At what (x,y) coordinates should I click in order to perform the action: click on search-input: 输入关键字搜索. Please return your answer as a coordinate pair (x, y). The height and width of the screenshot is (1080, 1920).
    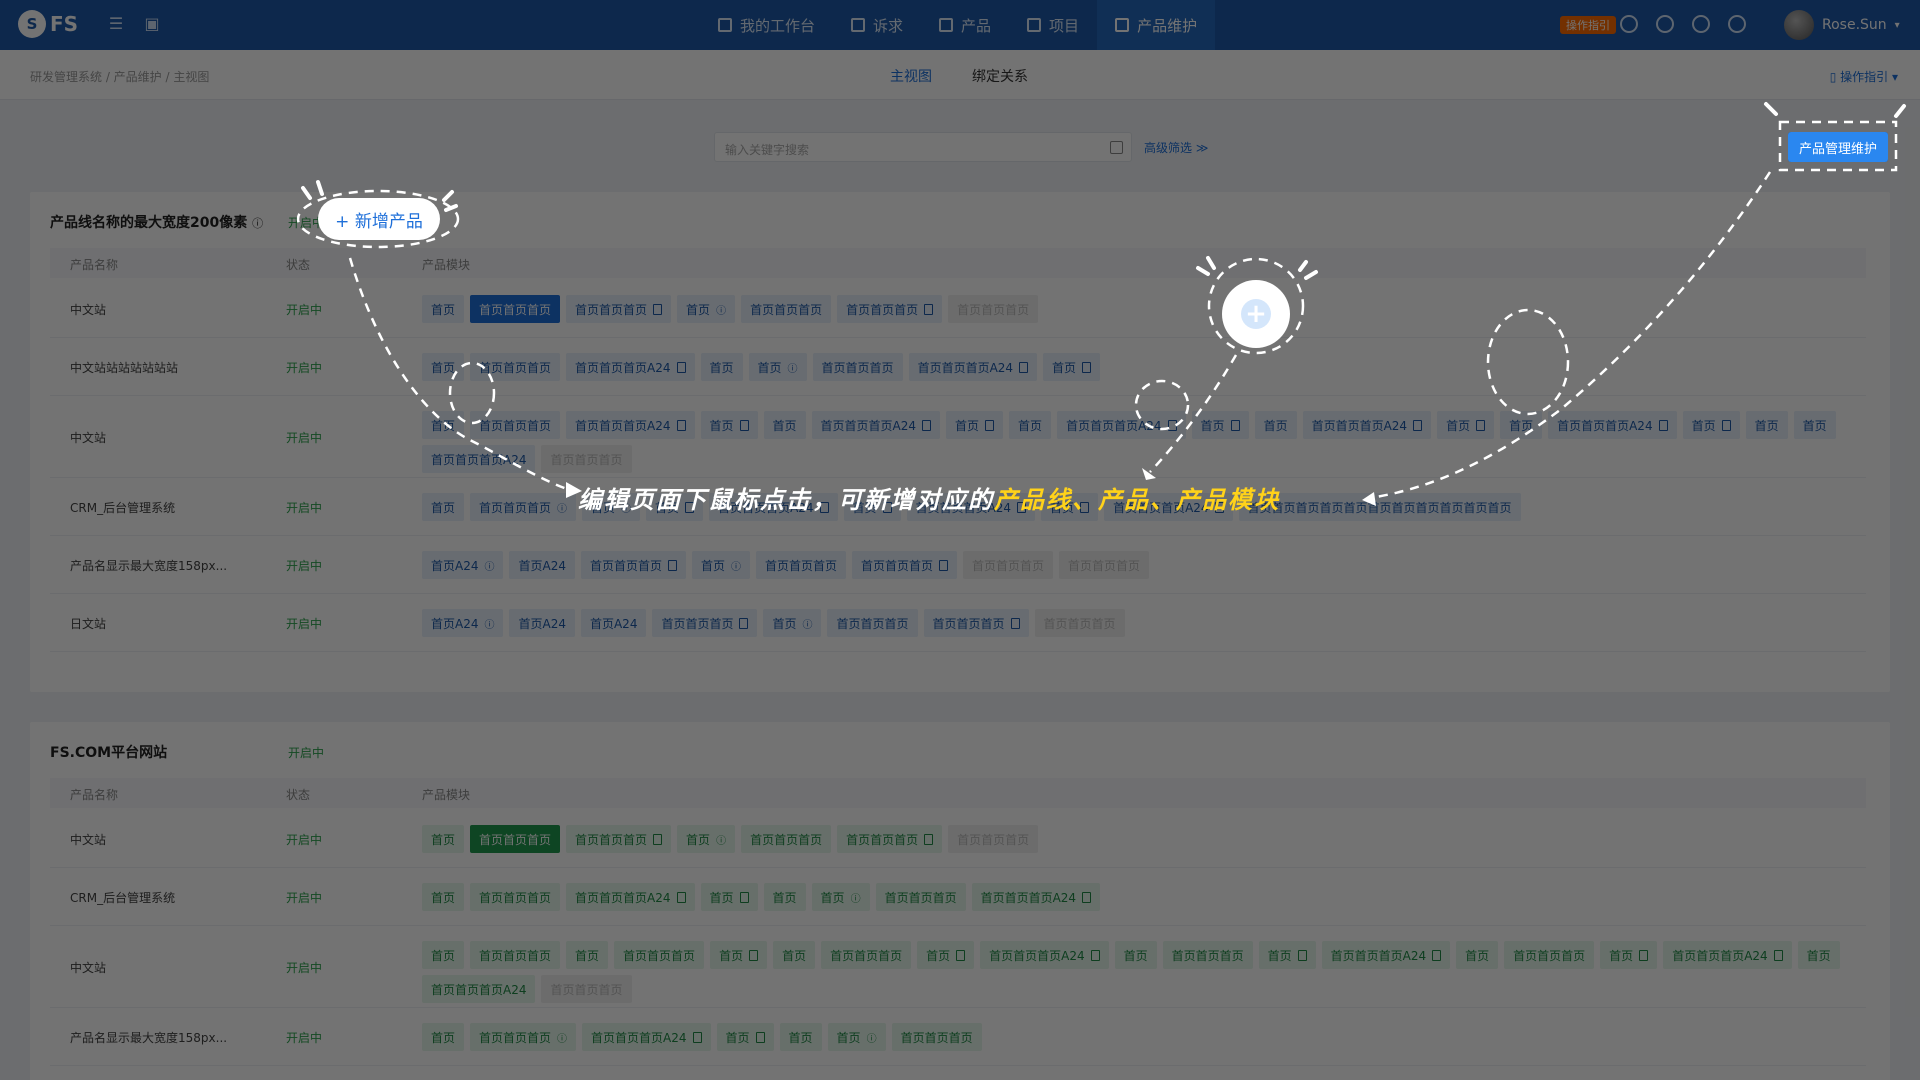
    Looking at the image, I should click on (923, 147).